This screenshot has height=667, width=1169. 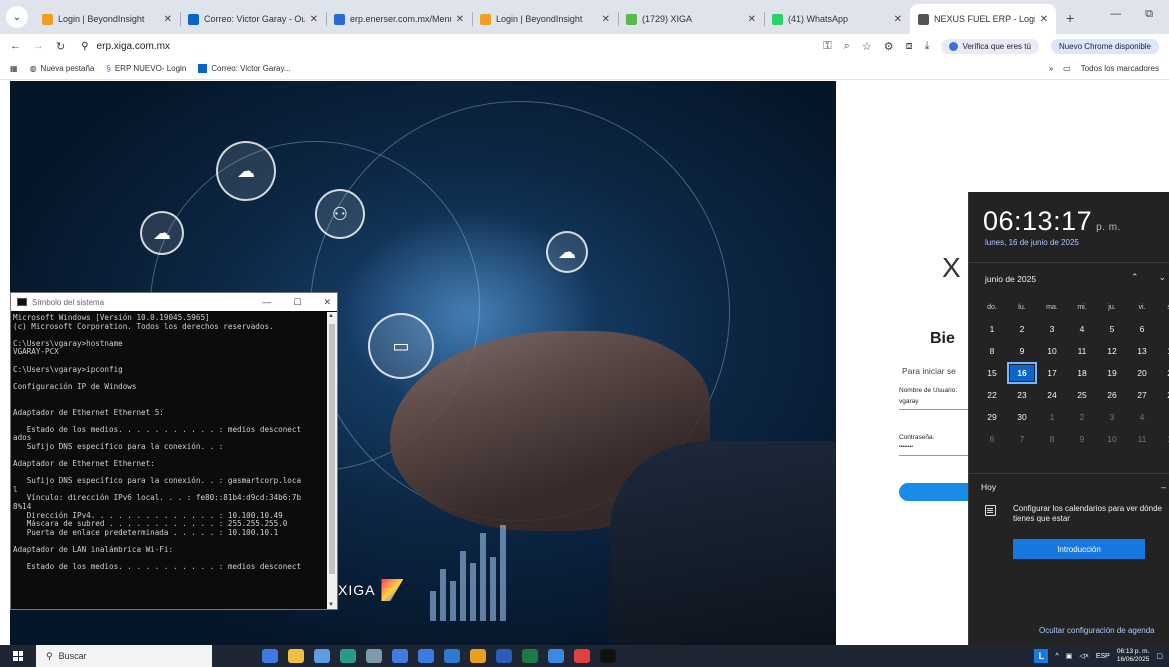 What do you see at coordinates (478, 656) in the screenshot?
I see `chrome-icon` at bounding box center [478, 656].